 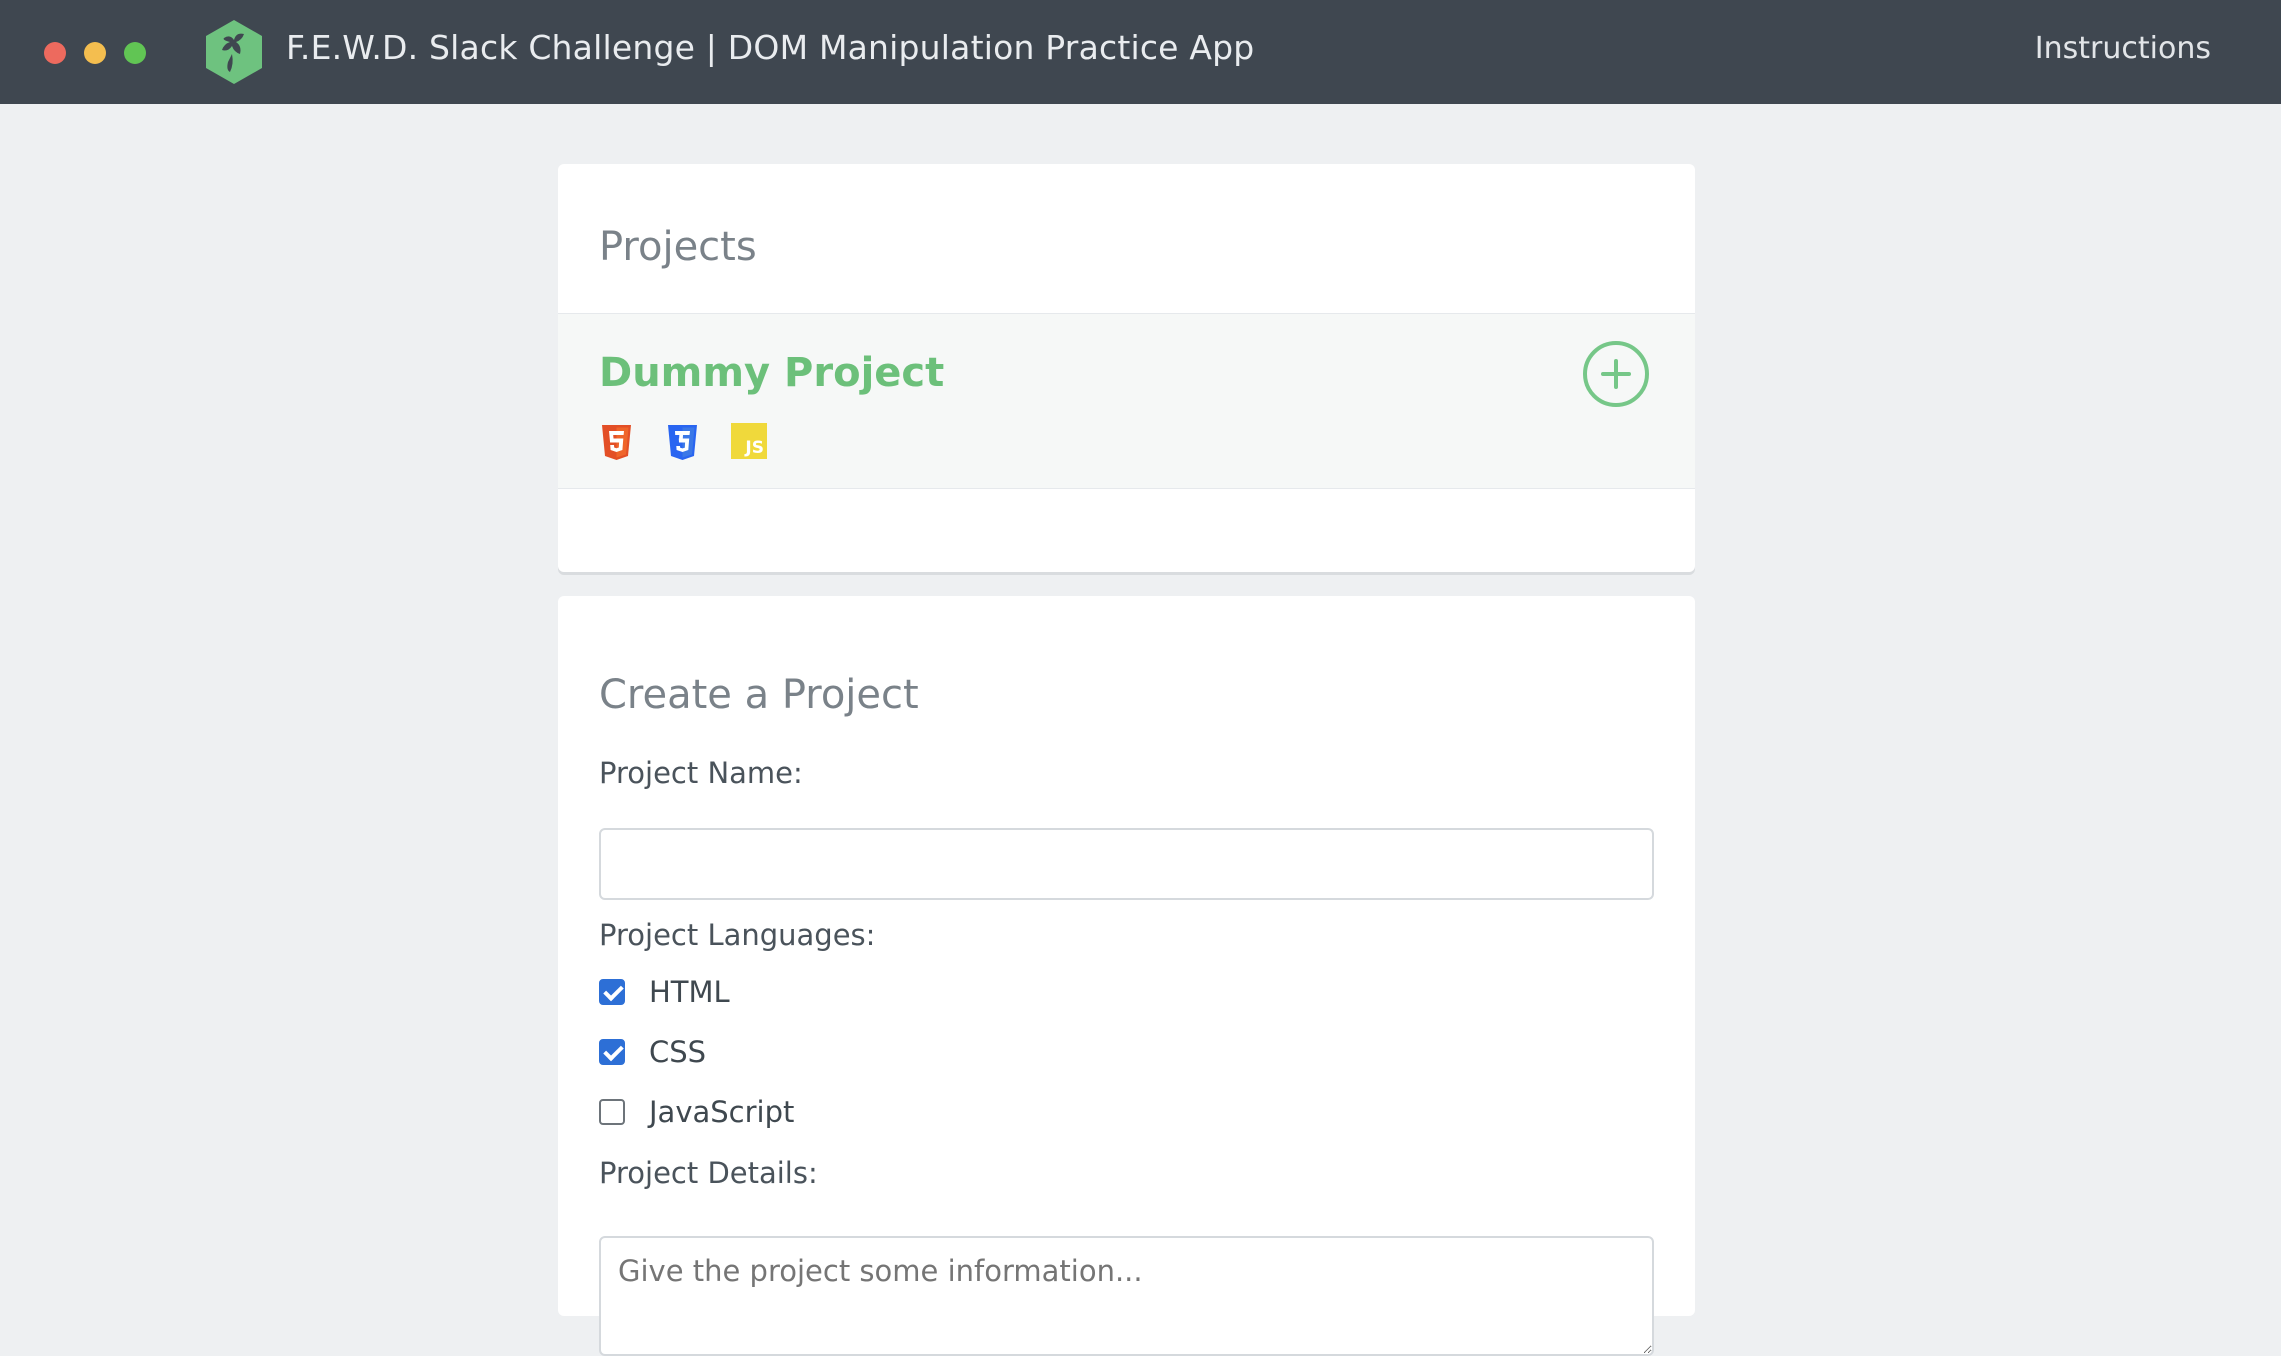 I want to click on js-badge-text: JS, so click(x=754, y=448).